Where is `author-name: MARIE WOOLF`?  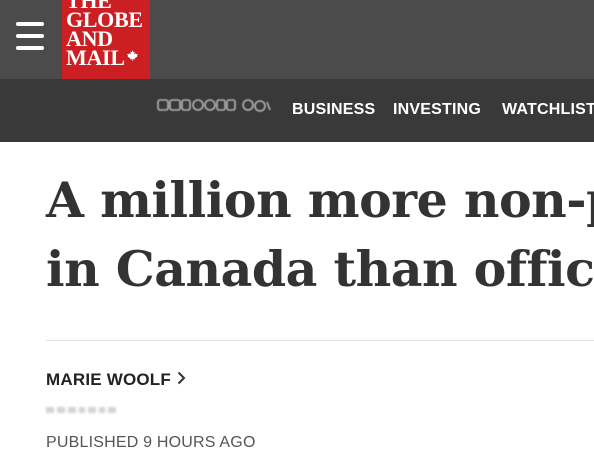
author-name: MARIE WOOLF is located at coordinates (108, 379).